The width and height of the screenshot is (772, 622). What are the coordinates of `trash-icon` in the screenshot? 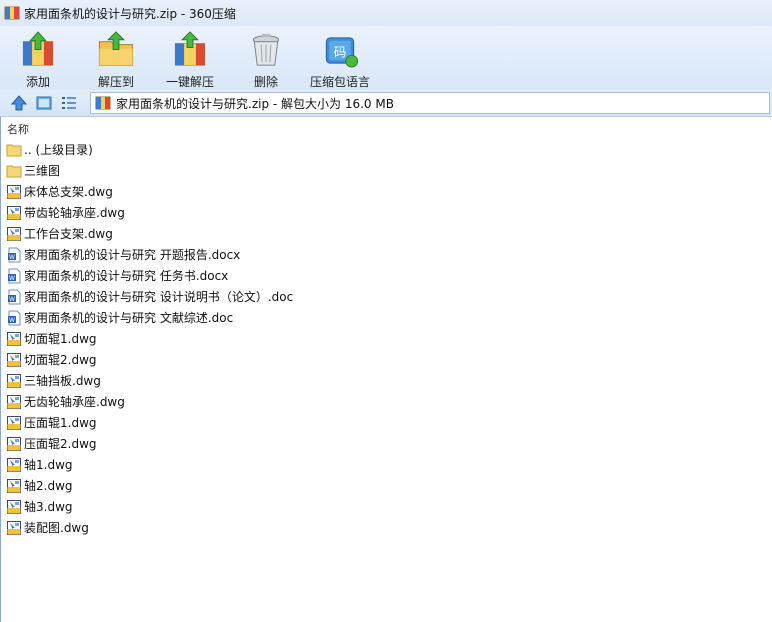 It's located at (266, 49).